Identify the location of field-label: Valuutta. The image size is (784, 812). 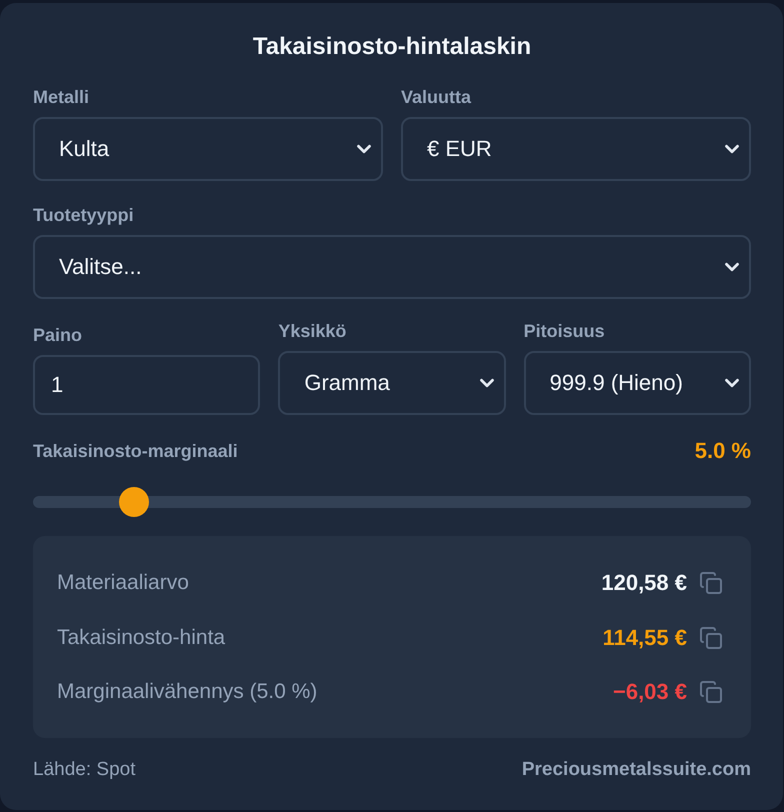
(436, 97).